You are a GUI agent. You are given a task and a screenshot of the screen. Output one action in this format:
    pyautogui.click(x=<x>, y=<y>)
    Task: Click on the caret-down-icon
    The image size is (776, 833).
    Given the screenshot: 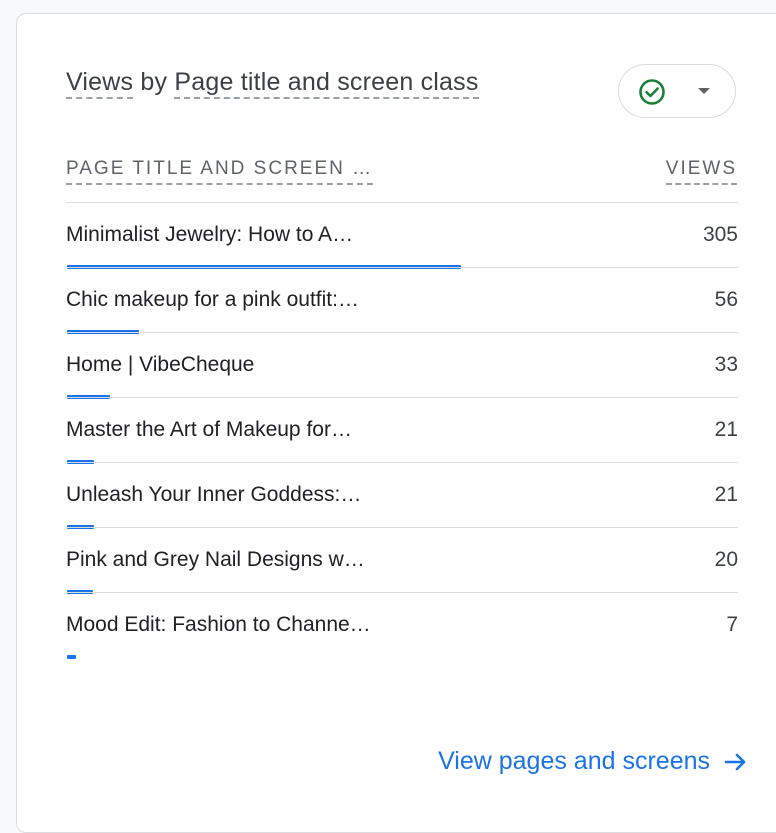 What is the action you would take?
    pyautogui.click(x=704, y=91)
    